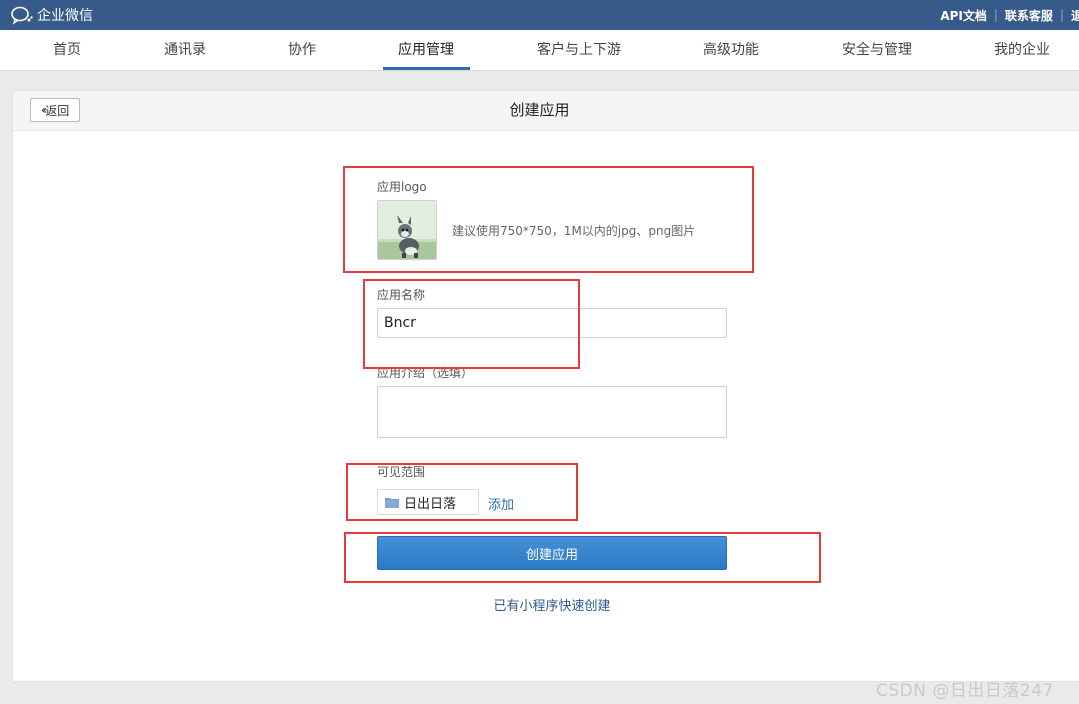 This screenshot has height=704, width=1079. What do you see at coordinates (1029, 15) in the screenshot?
I see `contact-support-link: 联系客服` at bounding box center [1029, 15].